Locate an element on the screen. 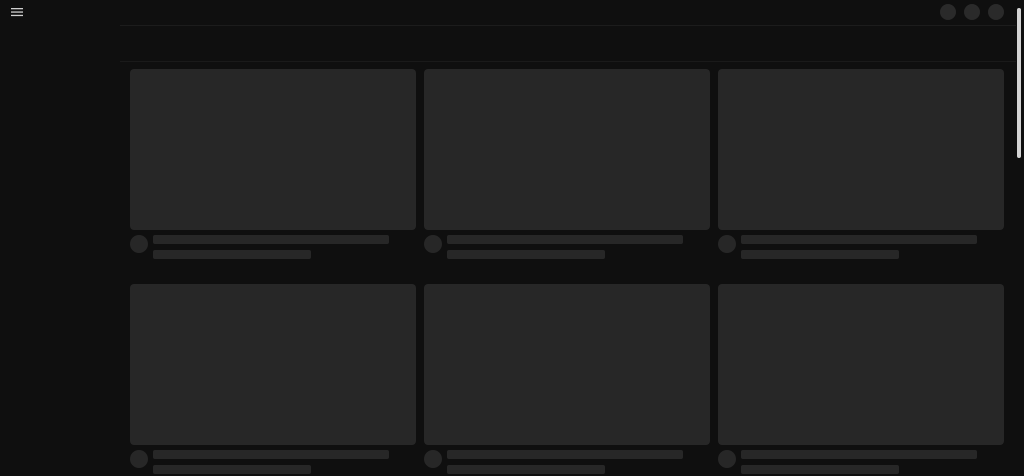 This screenshot has width=1024, height=476. sidebar is located at coordinates (60, 250).